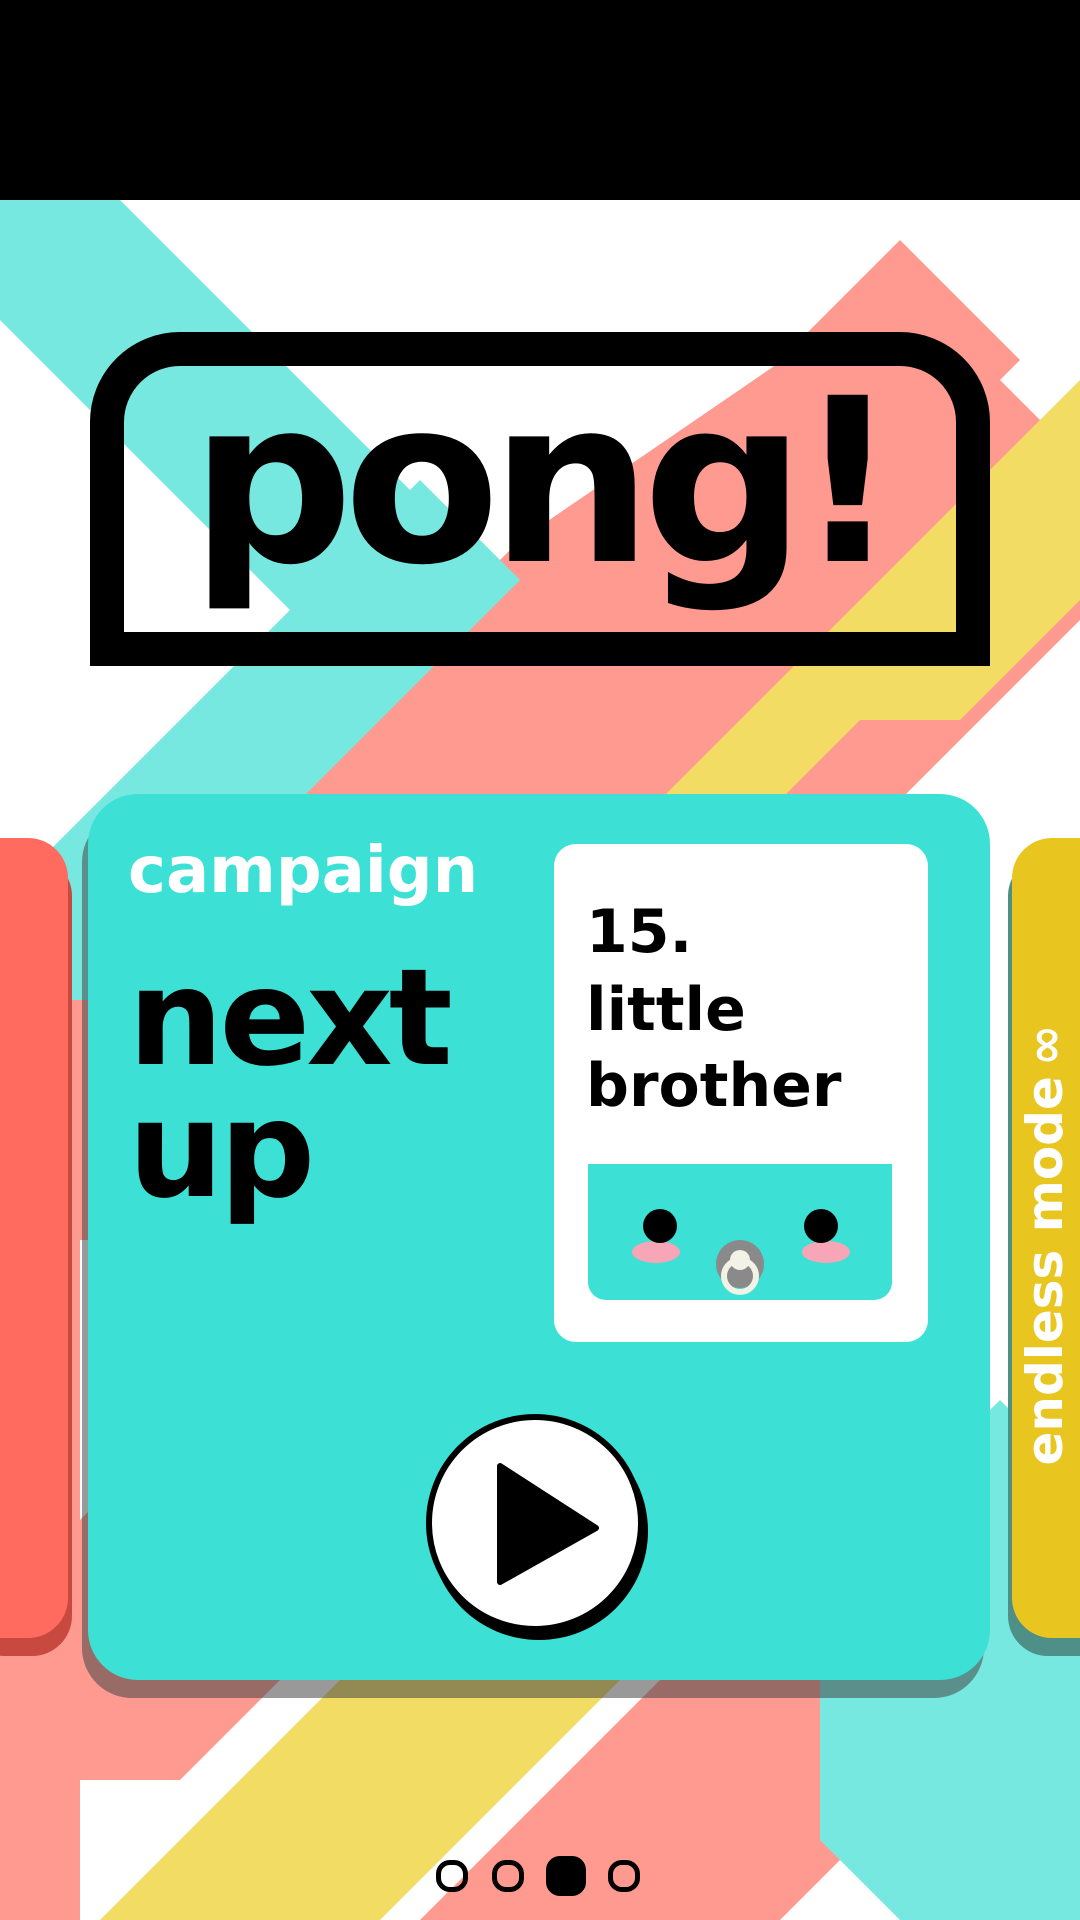 This screenshot has height=1920, width=1080. Describe the element at coordinates (34, 1238) in the screenshot. I see `settings-card` at that location.